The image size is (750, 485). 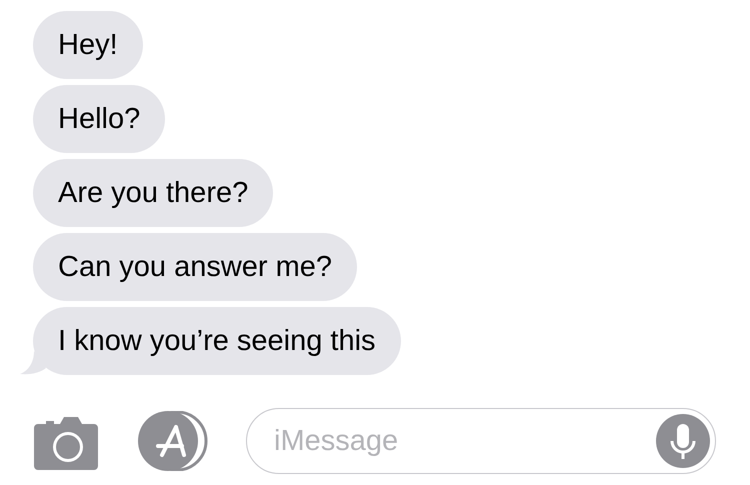 I want to click on microphone-icon, so click(x=683, y=441).